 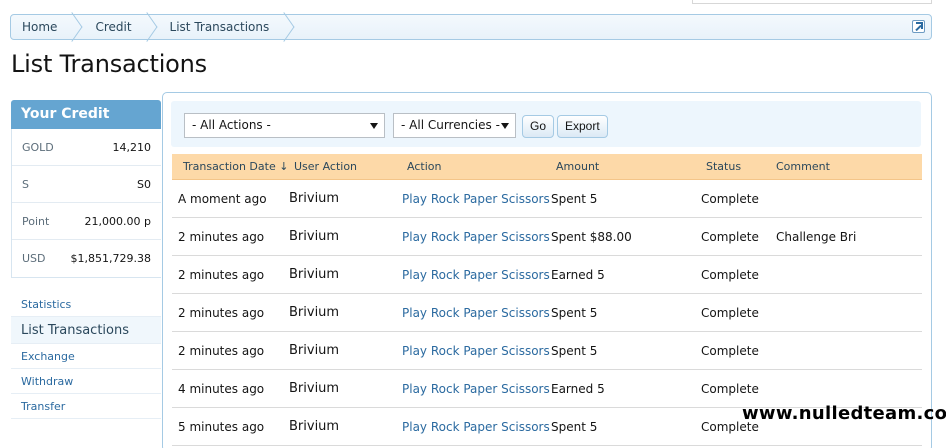 What do you see at coordinates (25, 184) in the screenshot?
I see `credit-label: S` at bounding box center [25, 184].